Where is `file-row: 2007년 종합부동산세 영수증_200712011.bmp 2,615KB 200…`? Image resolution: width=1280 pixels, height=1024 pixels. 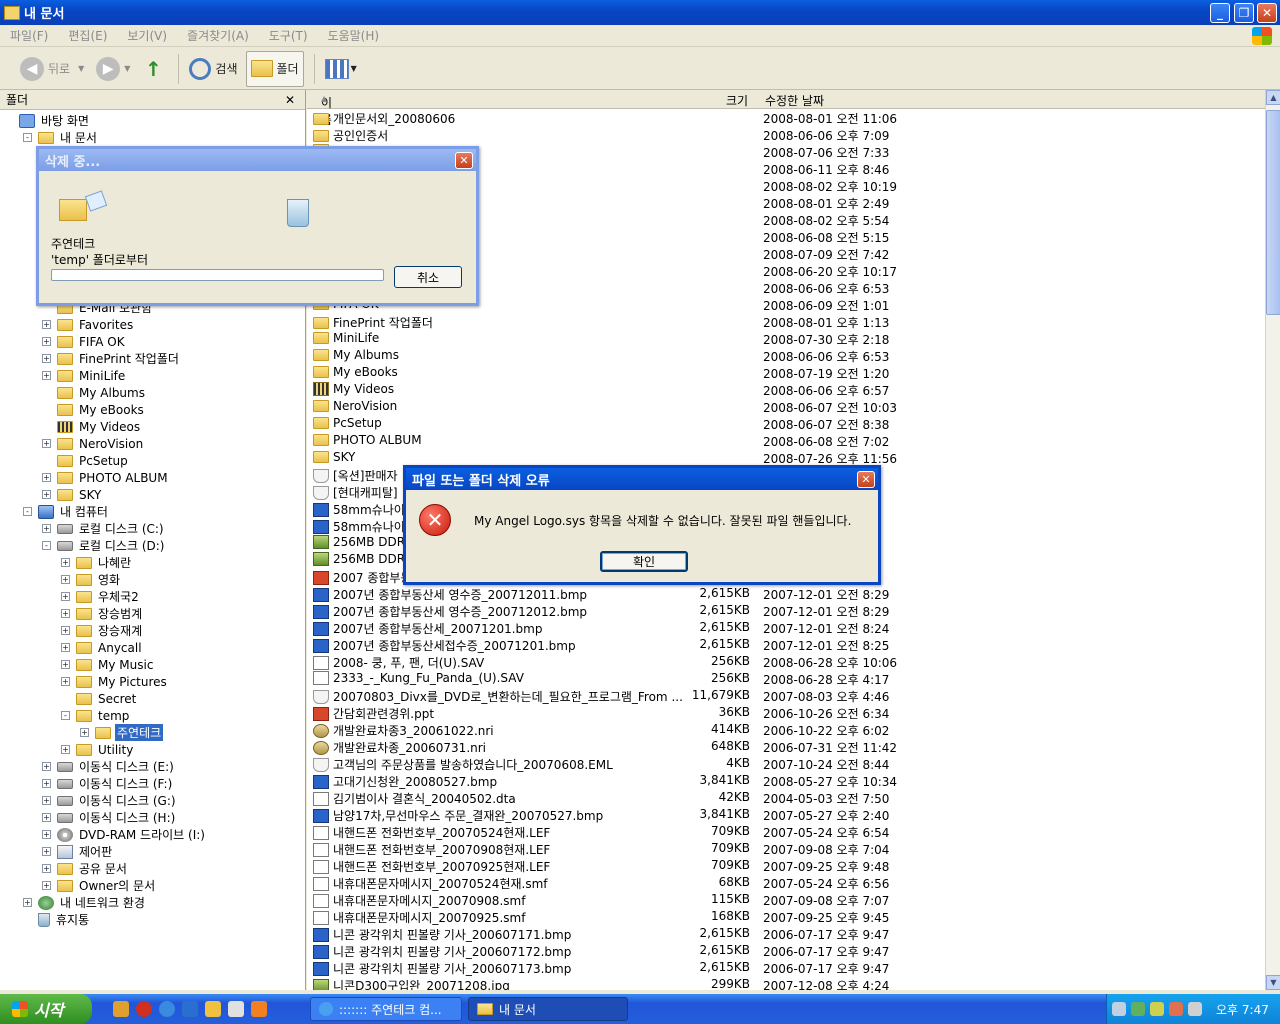 file-row: 2007년 종합부동산세 영수증_200712011.bmp 2,615KB 200… is located at coordinates (786, 594).